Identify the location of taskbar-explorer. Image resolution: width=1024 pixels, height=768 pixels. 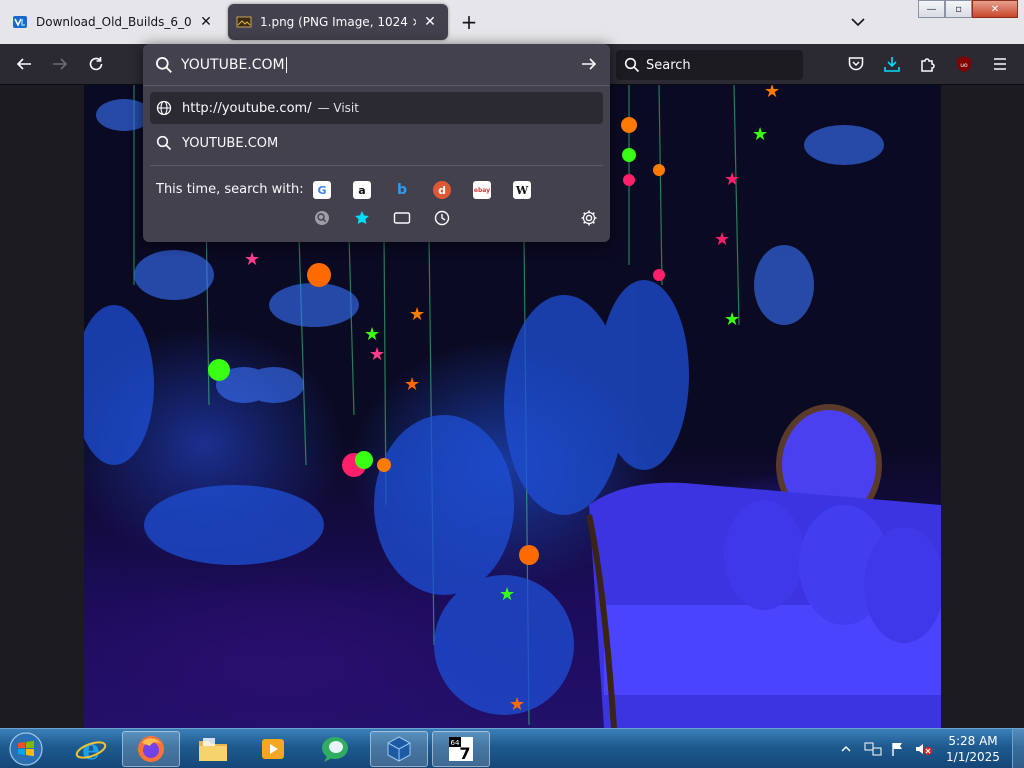
(213, 749).